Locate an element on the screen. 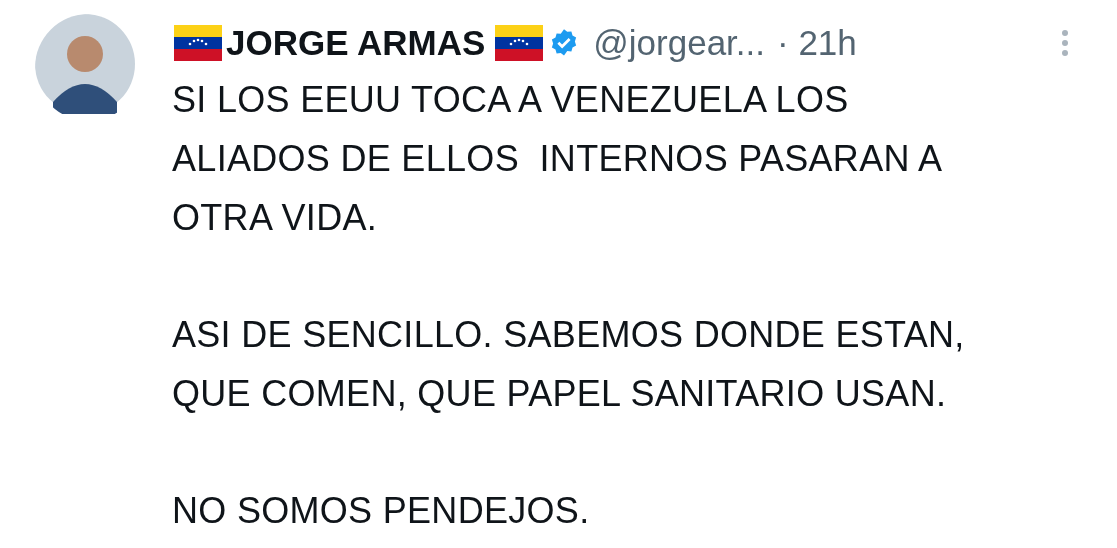 This screenshot has height=548, width=1117. tweet-paragraph: NO SOMOS PENDEJOS. is located at coordinates (381, 511).